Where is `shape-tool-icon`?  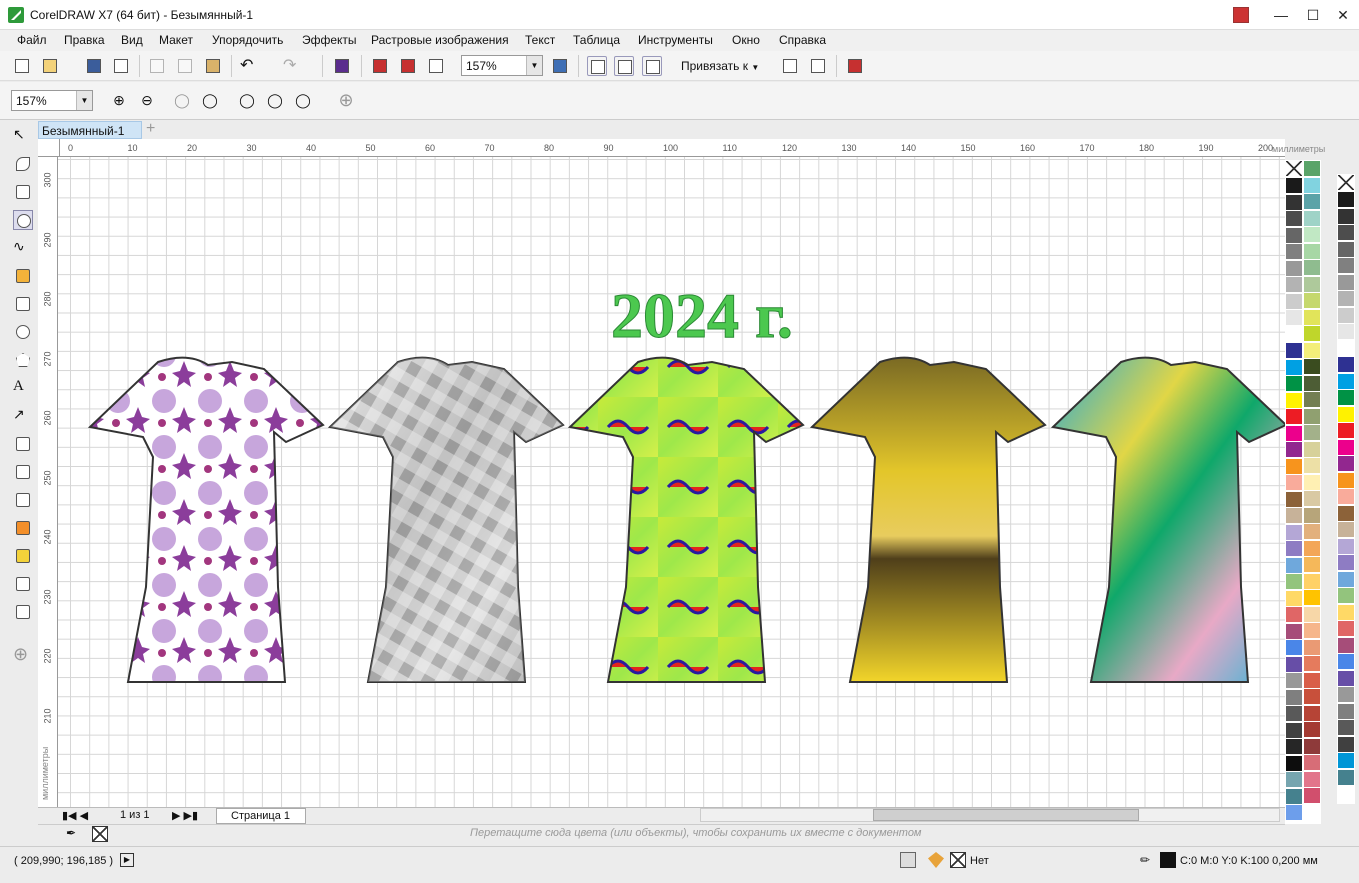
shape-tool-icon is located at coordinates (23, 164).